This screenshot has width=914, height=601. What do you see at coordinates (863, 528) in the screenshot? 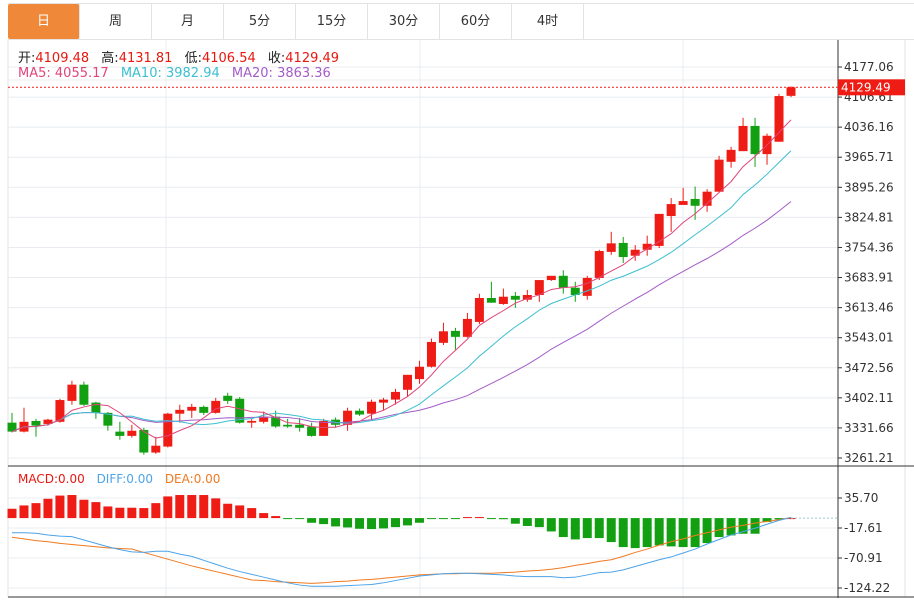
I see `macd-tick-label: -17.61` at bounding box center [863, 528].